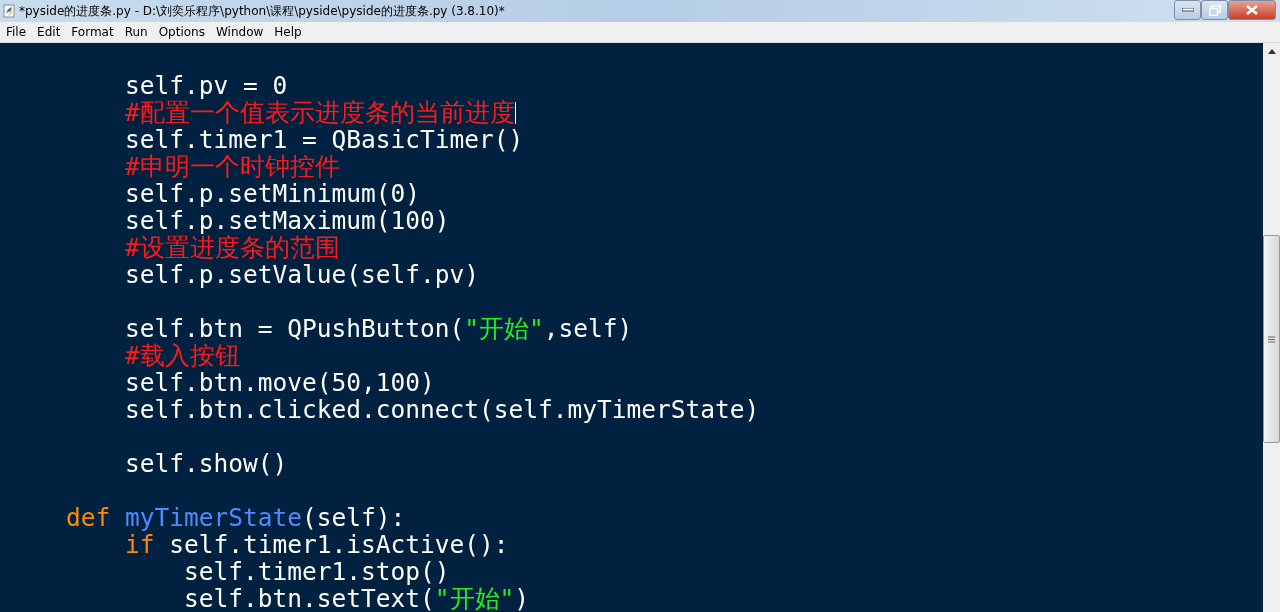 The width and height of the screenshot is (1280, 612). Describe the element at coordinates (232, 247) in the screenshot. I see `code-comment: #设置进度条的范围` at that location.